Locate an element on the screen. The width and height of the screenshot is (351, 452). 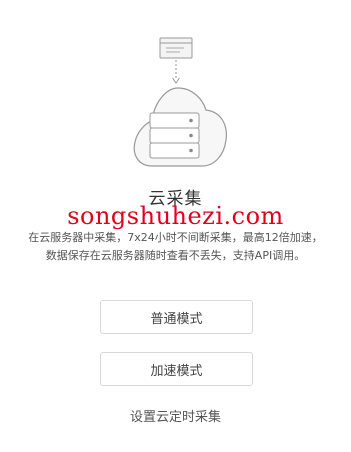
fast-mode-button: 加速模式 is located at coordinates (176, 369).